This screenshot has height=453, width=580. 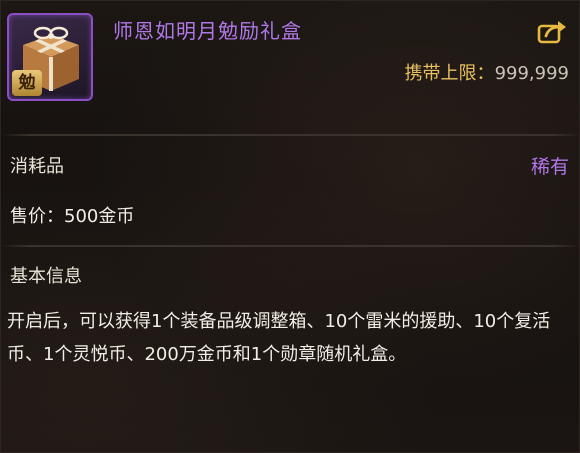 What do you see at coordinates (37, 166) in the screenshot?
I see `item-category: 消耗品` at bounding box center [37, 166].